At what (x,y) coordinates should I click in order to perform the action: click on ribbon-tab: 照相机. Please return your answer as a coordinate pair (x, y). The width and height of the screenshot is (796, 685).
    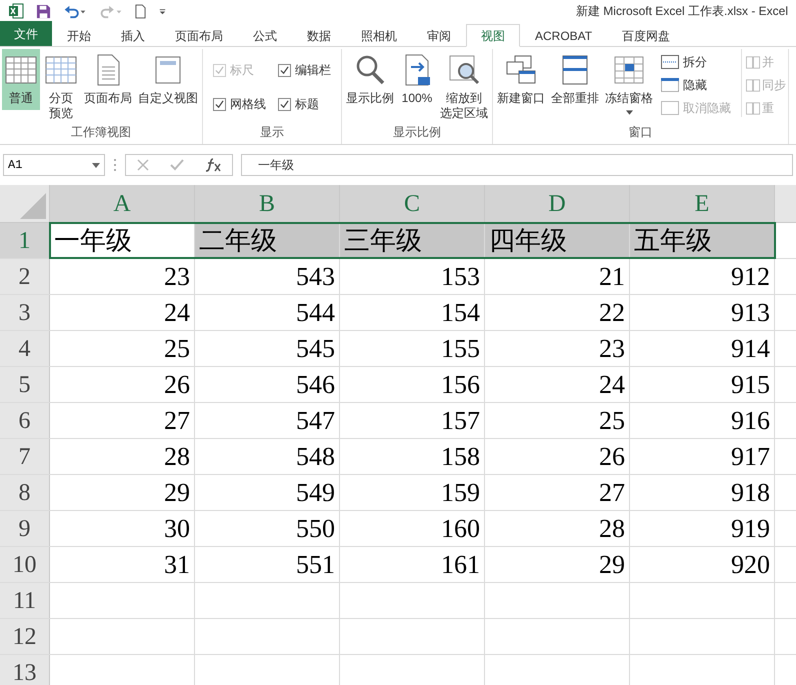
    Looking at the image, I should click on (379, 35).